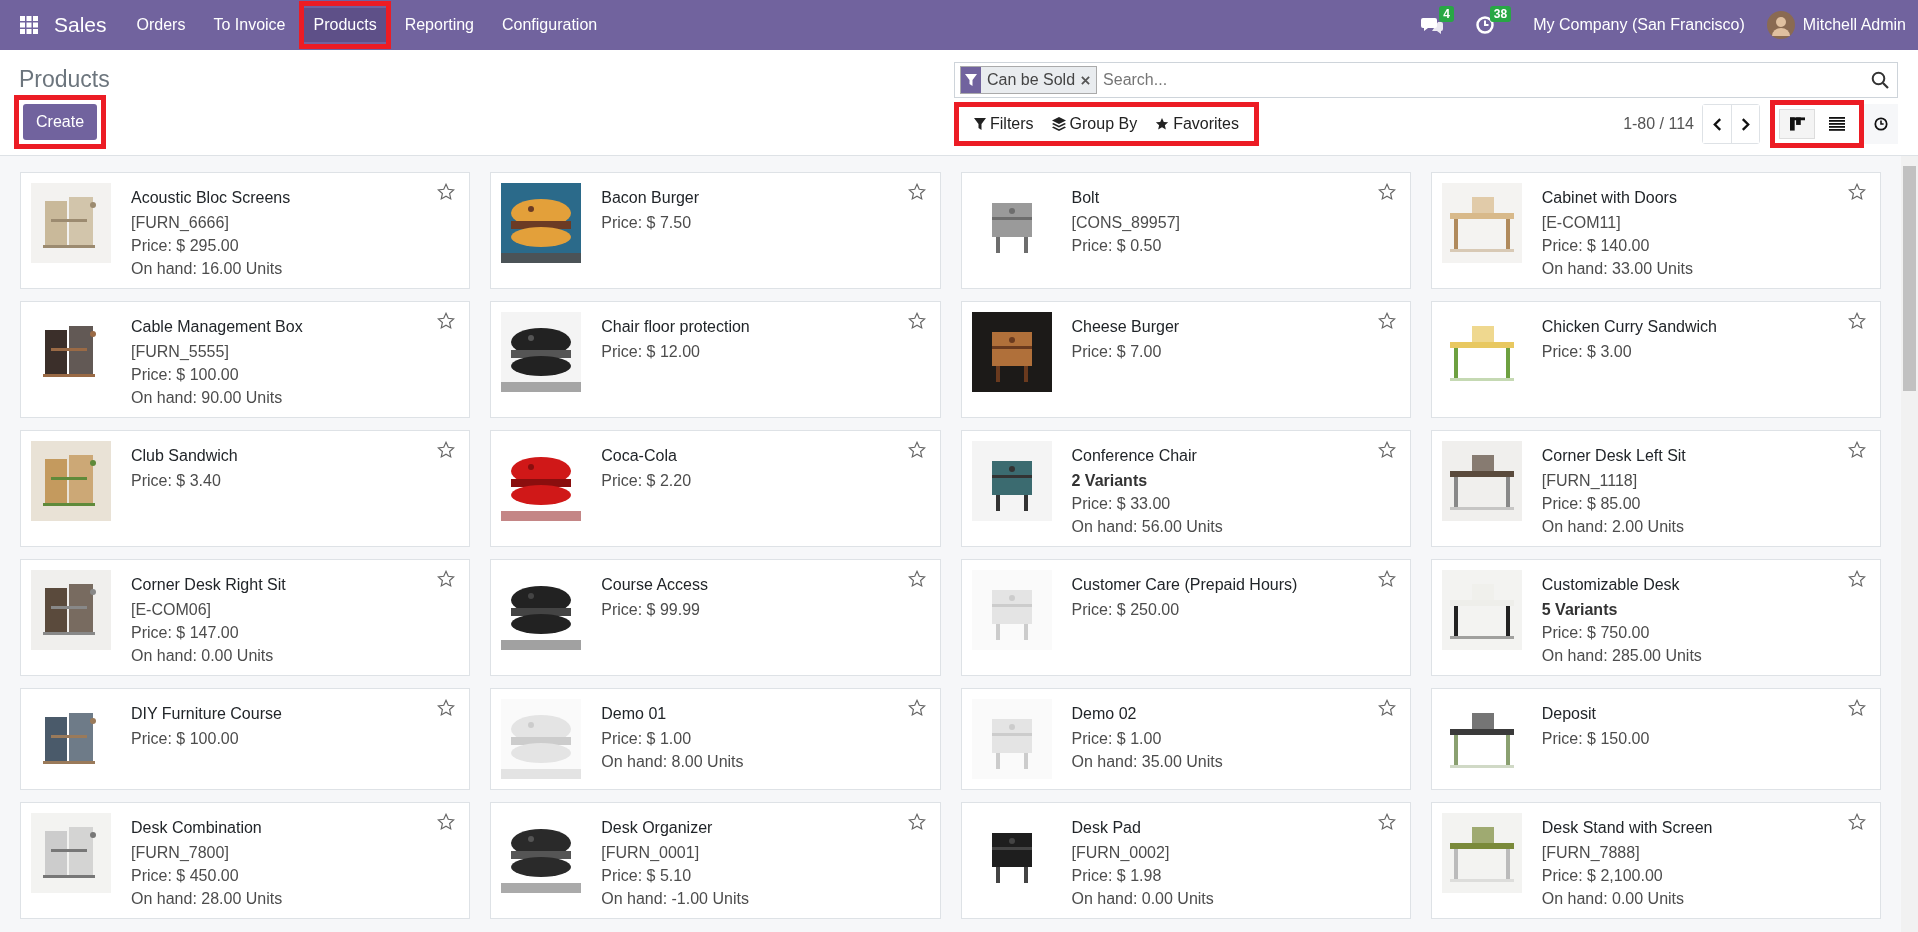 The height and width of the screenshot is (932, 1918). What do you see at coordinates (1655, 488) in the screenshot?
I see `product-card: Corner Desk Left Sit [FURN_1118] Price: $ 85.00 On hand: 2.00 Units` at bounding box center [1655, 488].